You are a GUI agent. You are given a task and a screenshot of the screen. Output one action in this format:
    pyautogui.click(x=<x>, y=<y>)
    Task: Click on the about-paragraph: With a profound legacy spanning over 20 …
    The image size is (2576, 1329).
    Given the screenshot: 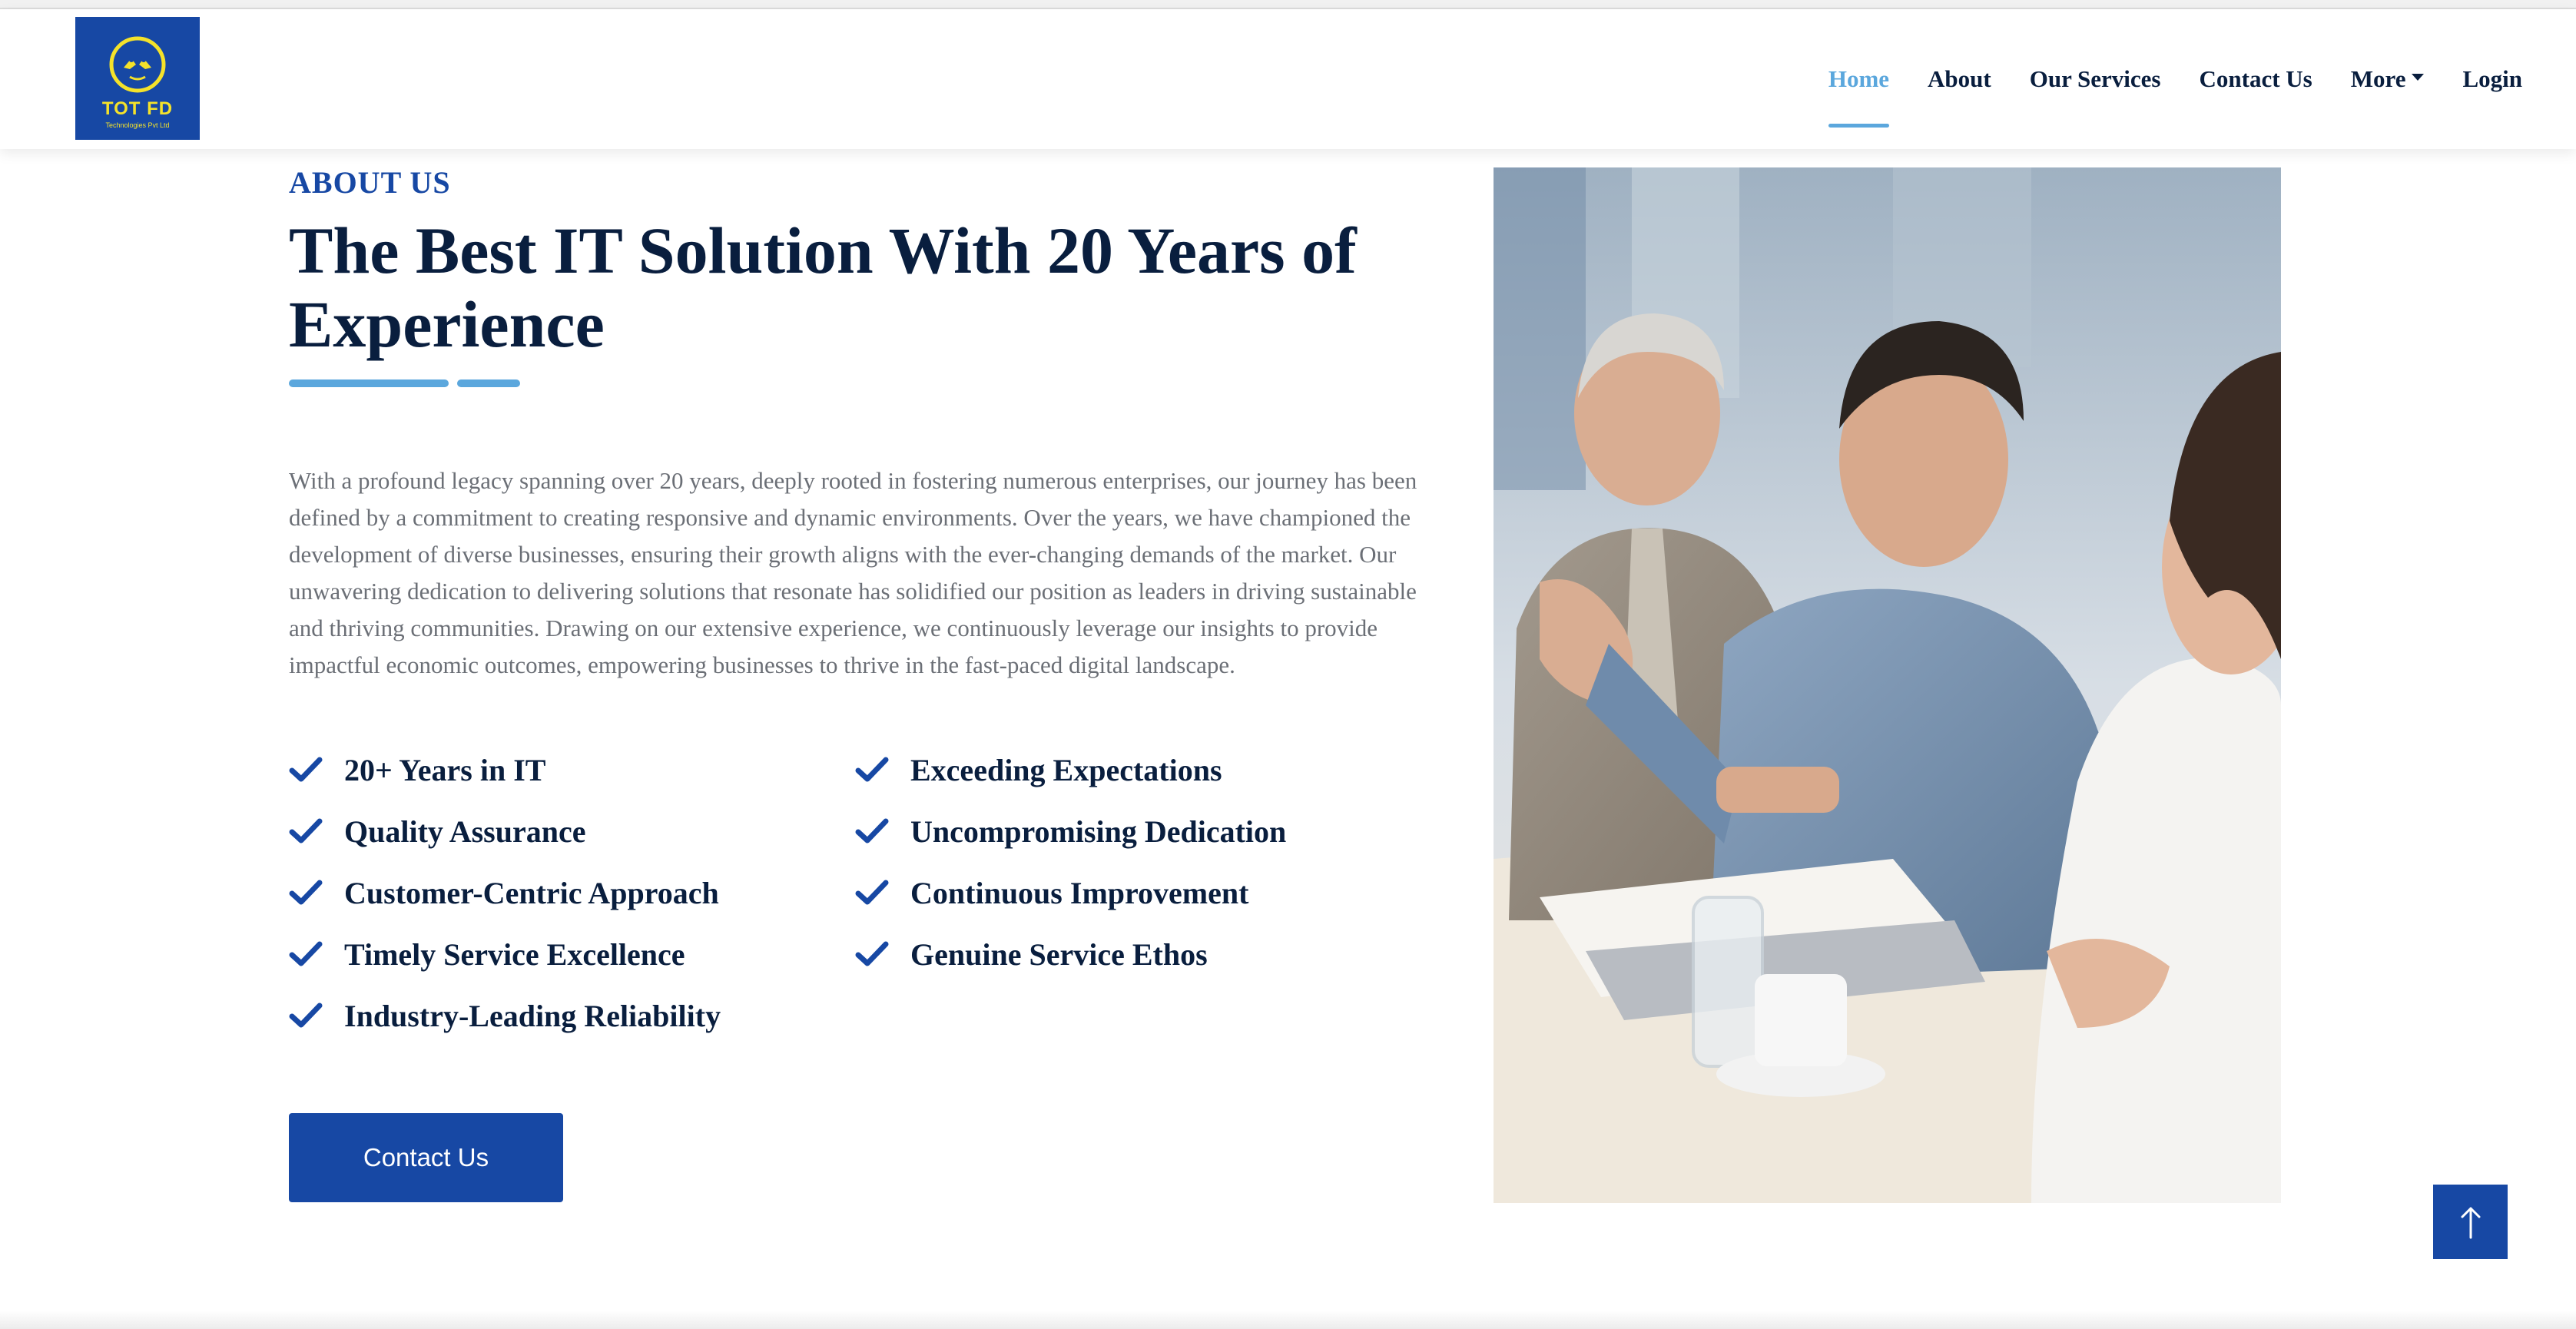 What is the action you would take?
    pyautogui.click(x=853, y=572)
    